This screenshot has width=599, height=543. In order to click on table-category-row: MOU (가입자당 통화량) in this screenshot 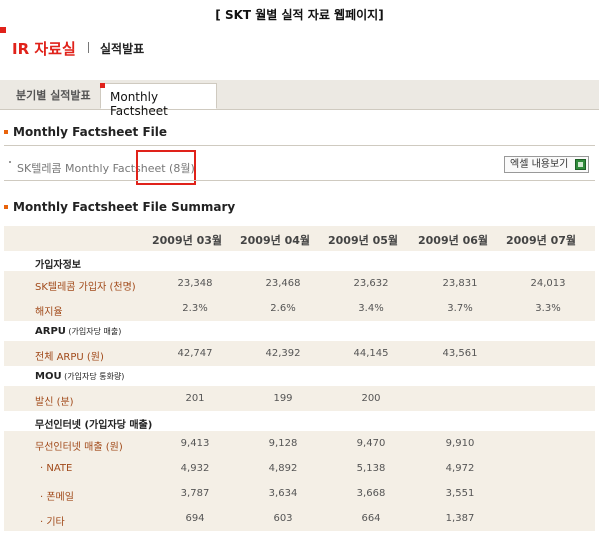, I will do `click(299, 376)`.